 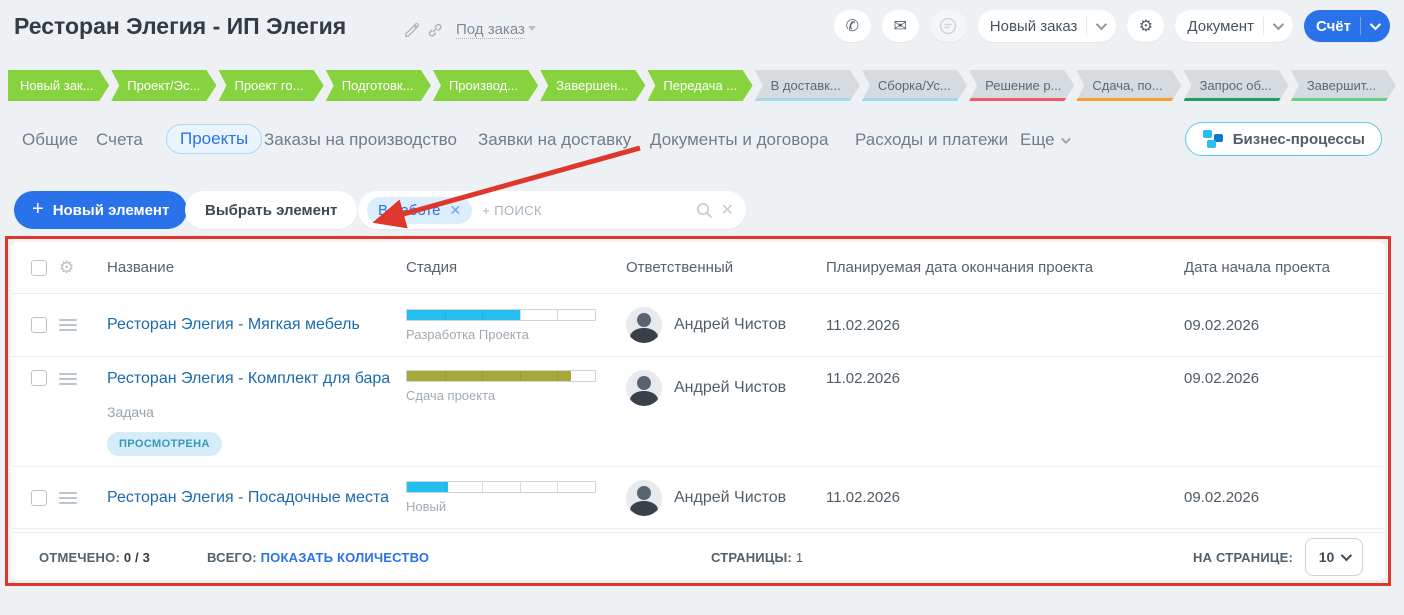 I want to click on search-filter-field: В работе ✕ + поиск ✕, so click(x=552, y=210).